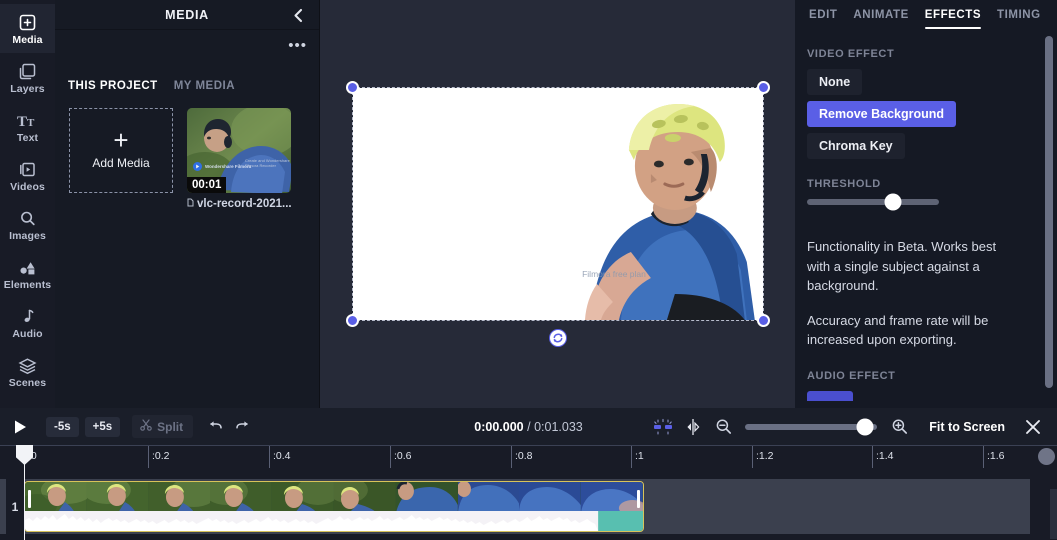 The width and height of the screenshot is (1057, 540). What do you see at coordinates (222, 166) in the screenshot?
I see `thumbnail-brand-overlay: Wondershare Filmora` at bounding box center [222, 166].